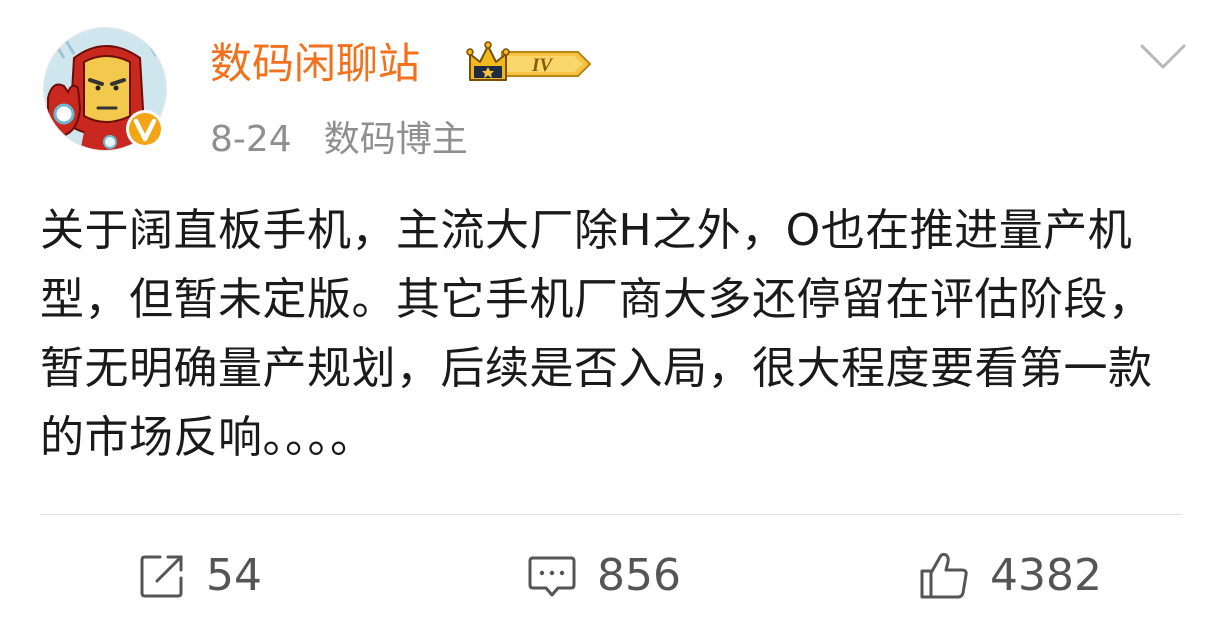  What do you see at coordinates (639, 575) in the screenshot?
I see `comment-count: 856` at bounding box center [639, 575].